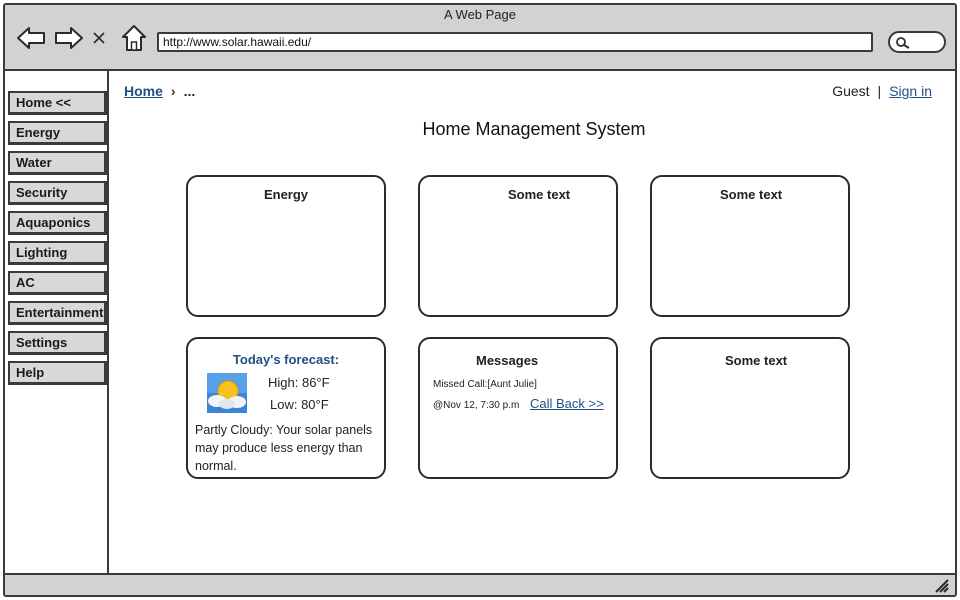 The image size is (960, 600). I want to click on sidebar-item-help: Help, so click(57, 373).